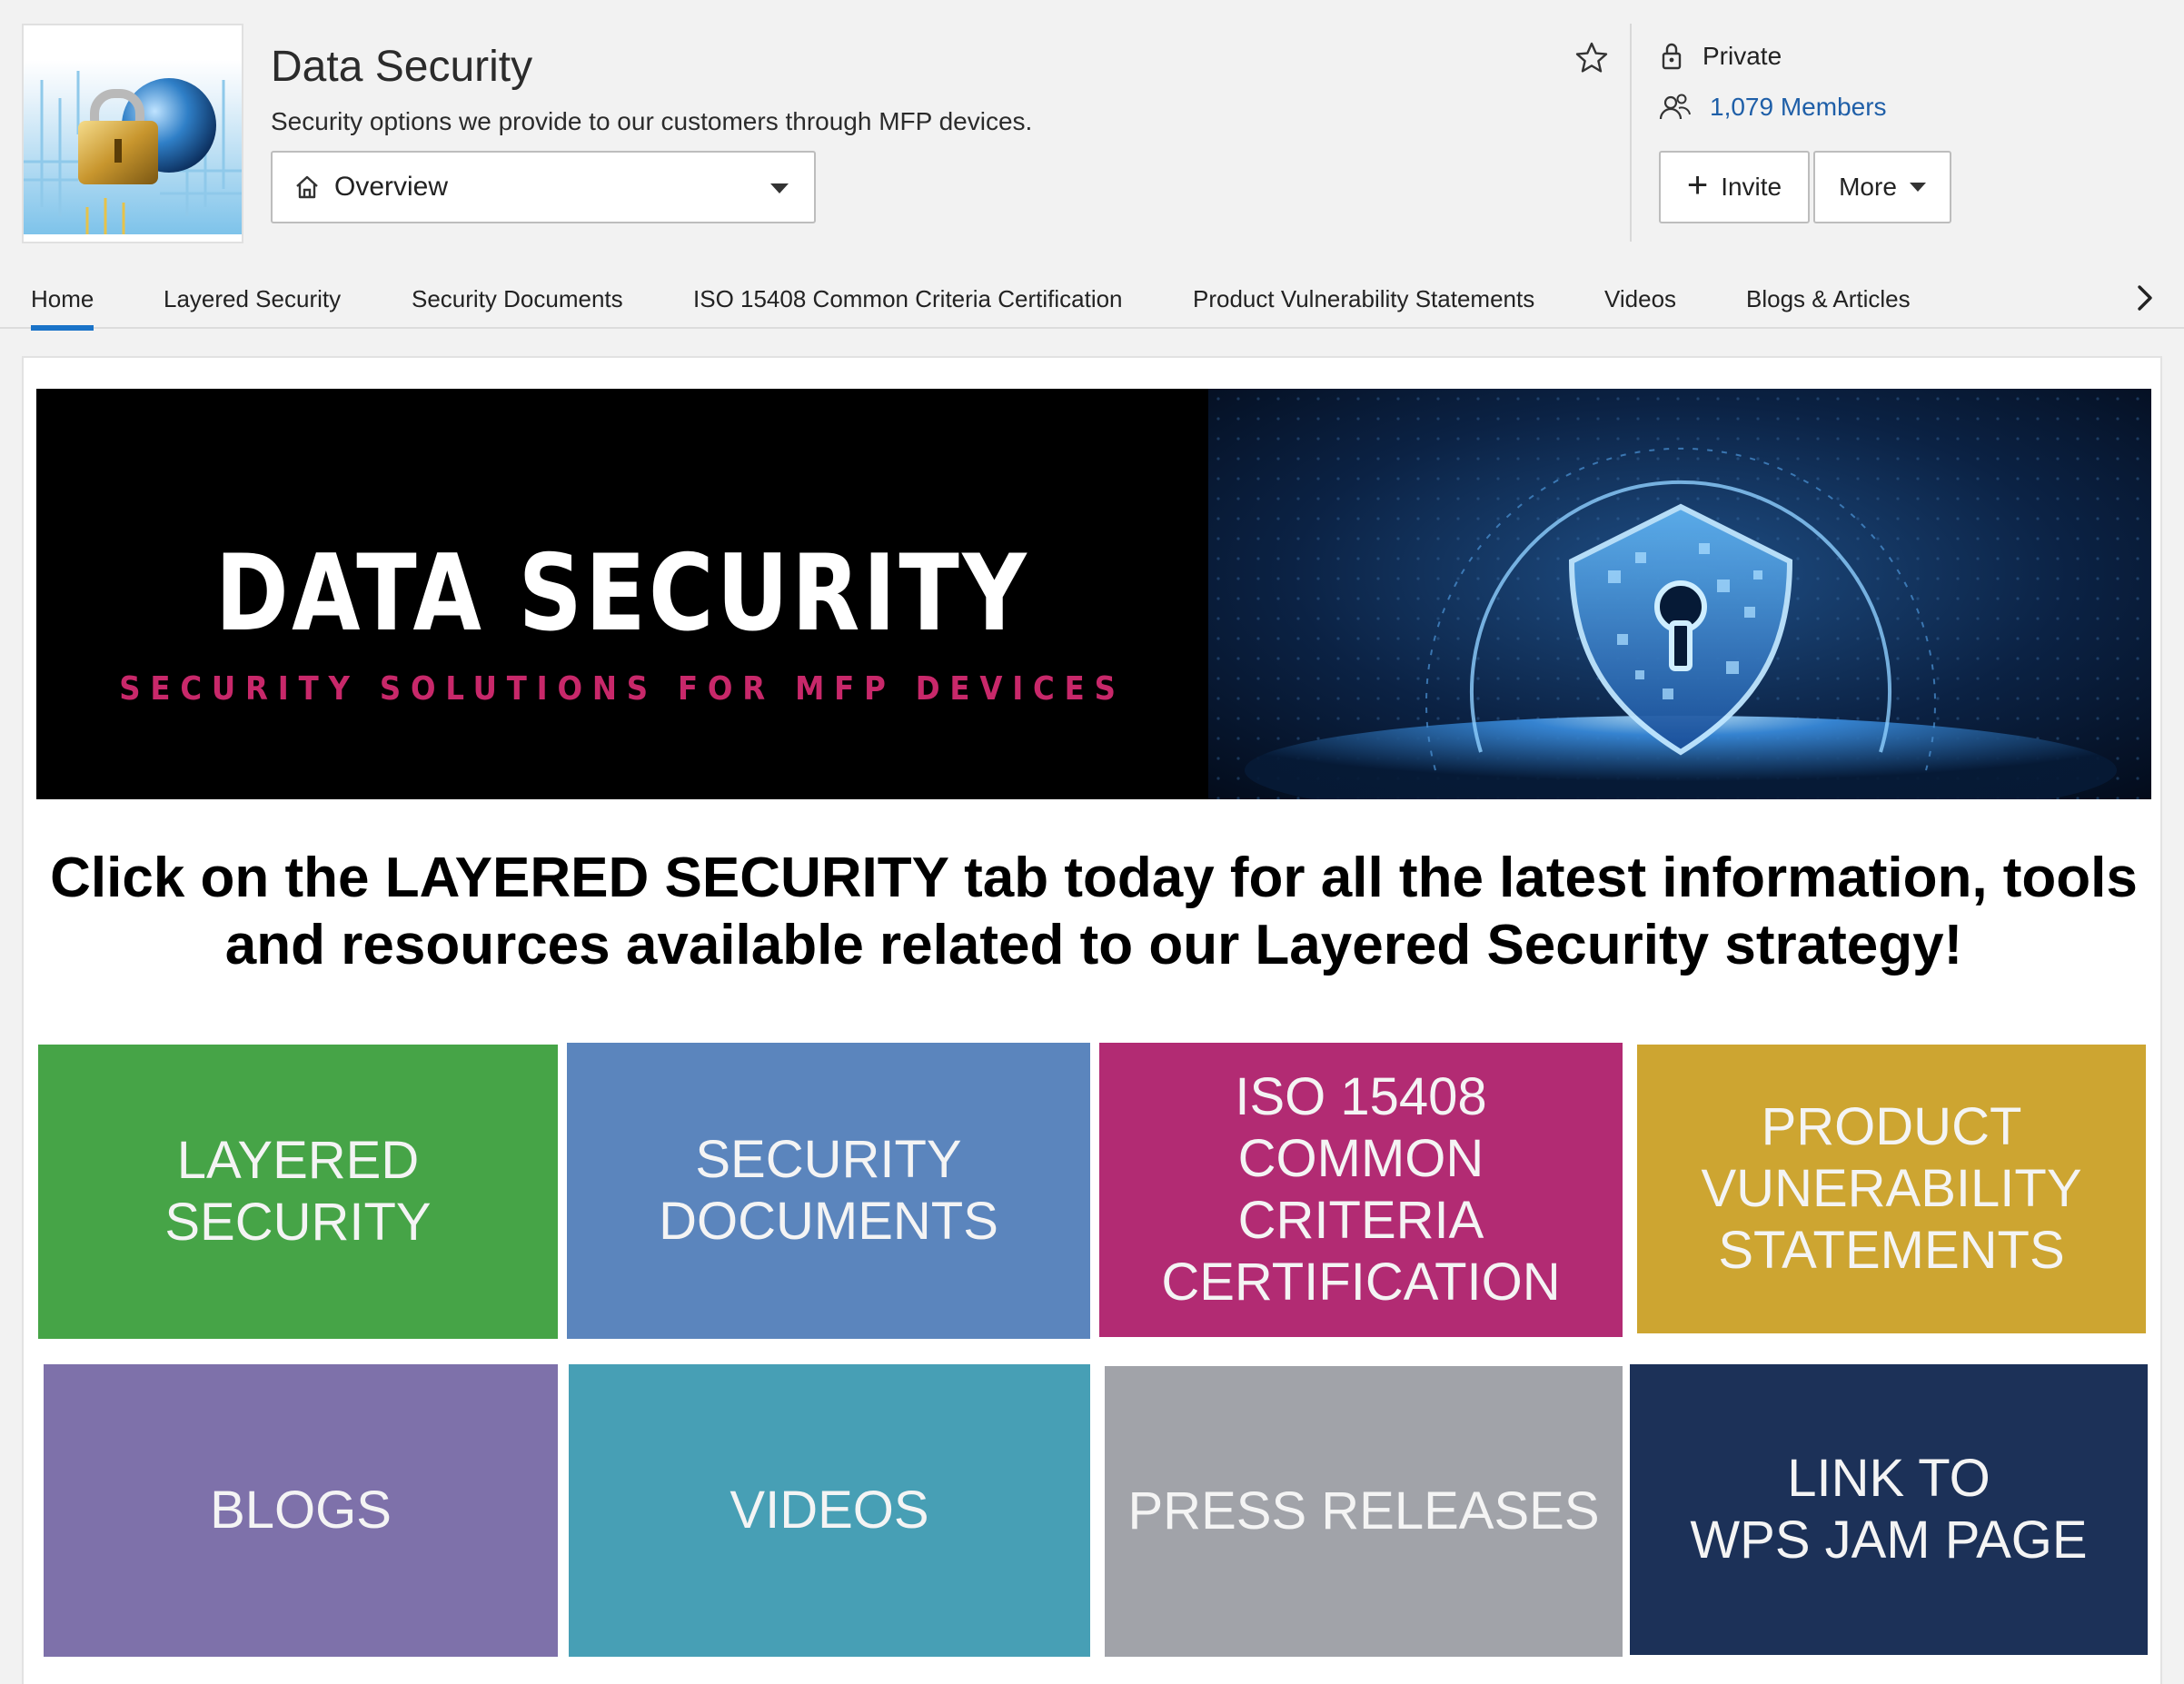 The height and width of the screenshot is (1684, 2184). Describe the element at coordinates (307, 187) in the screenshot. I see `home-icon` at that location.